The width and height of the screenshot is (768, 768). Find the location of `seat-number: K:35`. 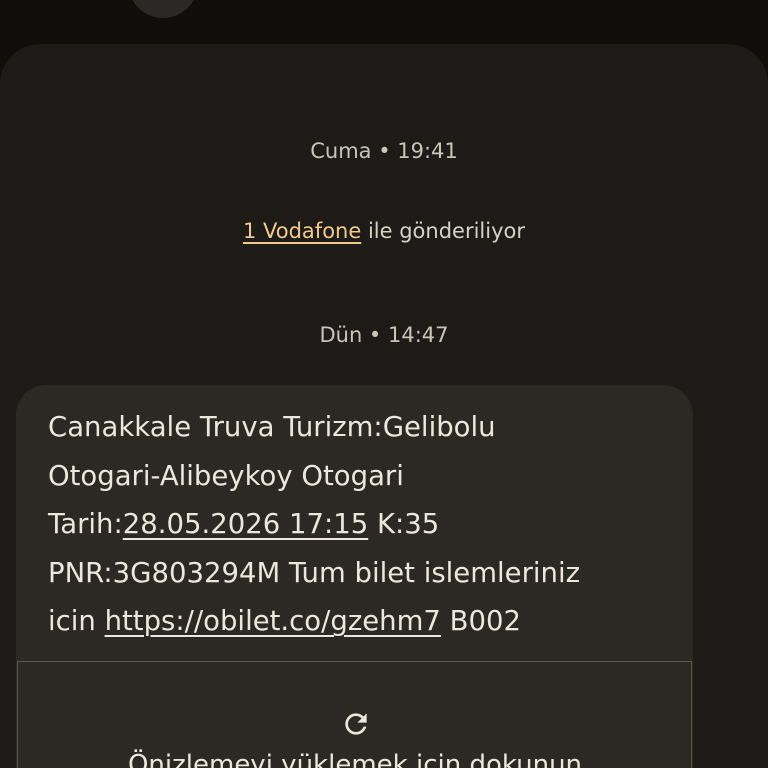

seat-number: K:35 is located at coordinates (404, 524).